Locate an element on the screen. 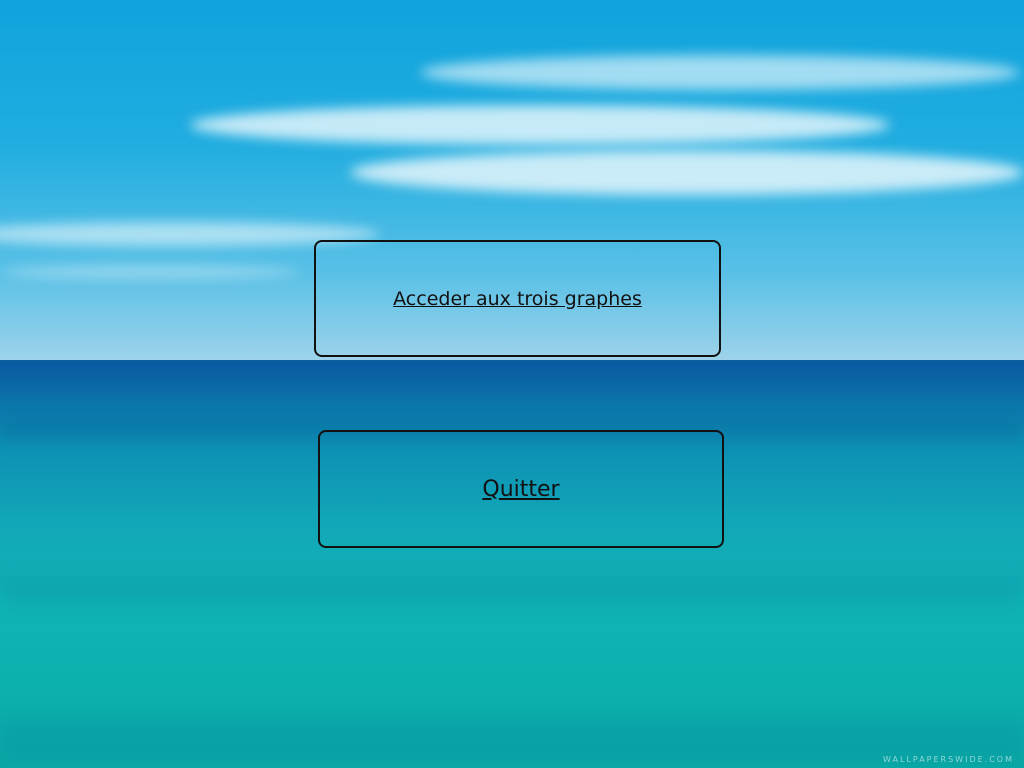  quit-label: Quitter is located at coordinates (521, 489).